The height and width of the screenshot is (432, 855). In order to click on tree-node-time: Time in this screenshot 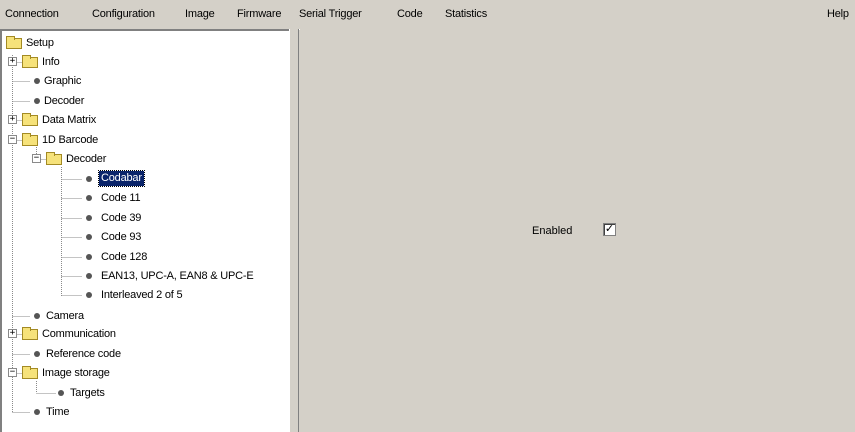, I will do `click(50, 412)`.